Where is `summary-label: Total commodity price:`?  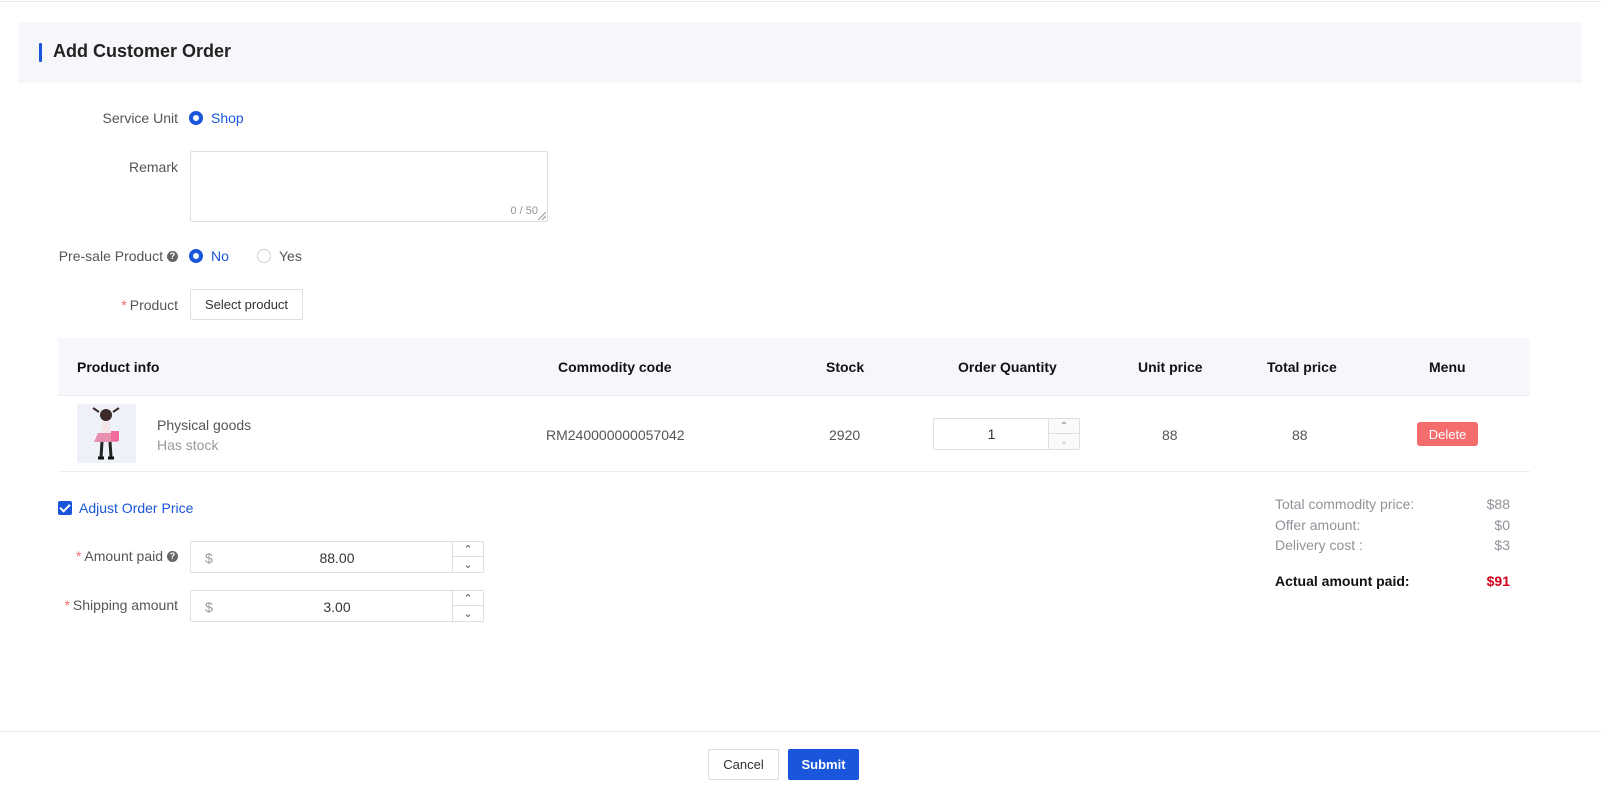
summary-label: Total commodity price: is located at coordinates (1345, 504).